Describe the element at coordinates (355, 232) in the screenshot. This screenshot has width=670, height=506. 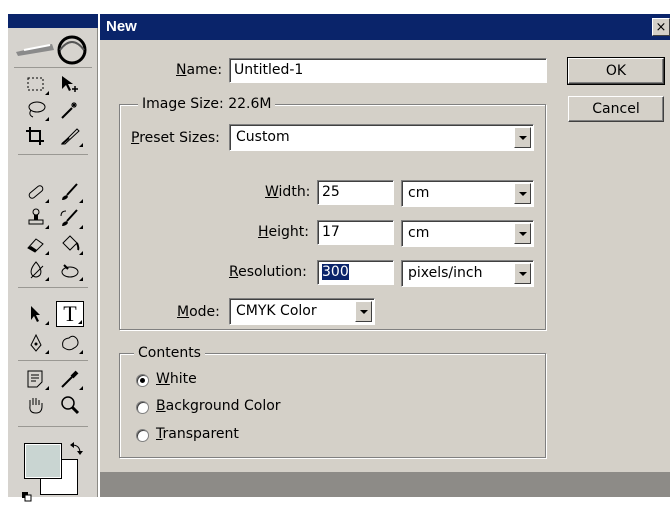
I see `height-input: 17` at that location.